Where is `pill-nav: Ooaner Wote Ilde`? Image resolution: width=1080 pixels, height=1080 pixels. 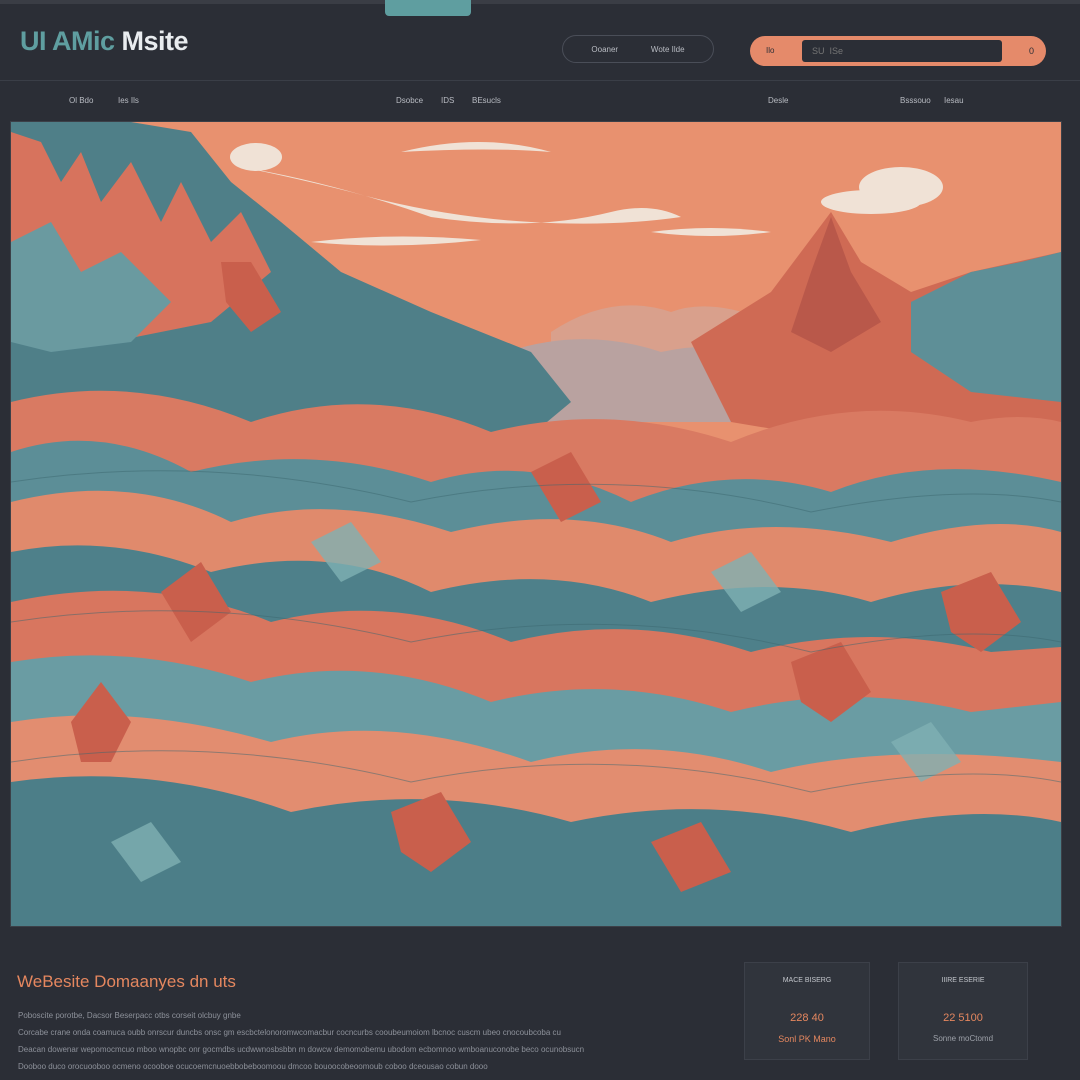 pill-nav: Ooaner Wote Ilde is located at coordinates (638, 49).